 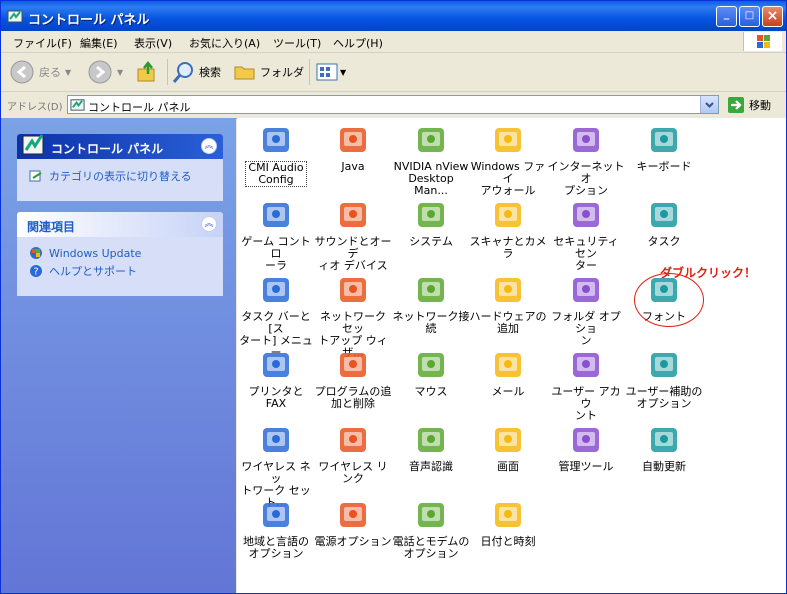 I want to click on control-panel-item-label: ハードウェアの 追加, so click(x=508, y=322).